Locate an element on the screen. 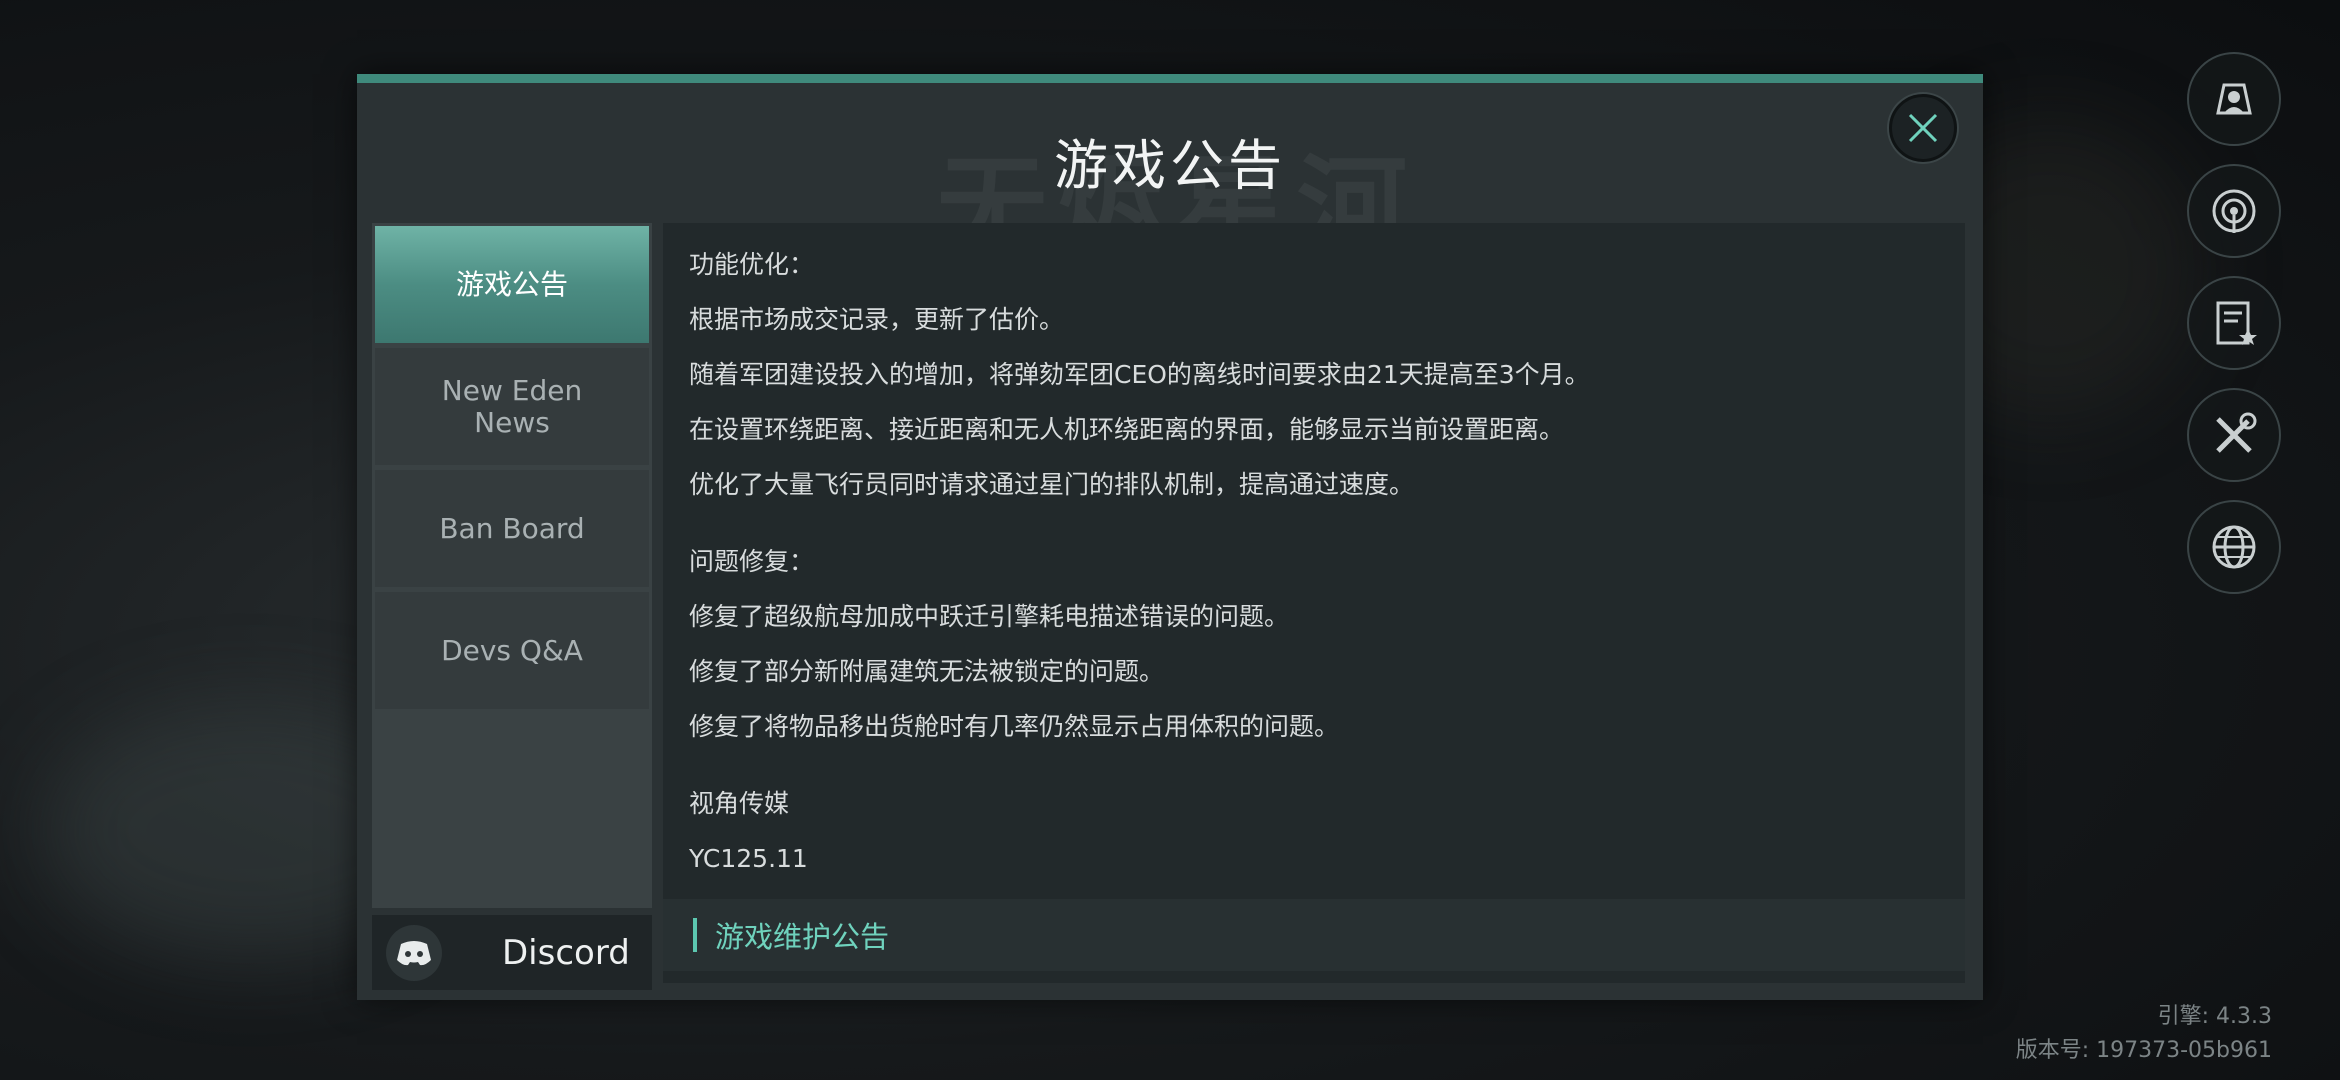 The height and width of the screenshot is (1080, 2340). notes-button is located at coordinates (2234, 323).